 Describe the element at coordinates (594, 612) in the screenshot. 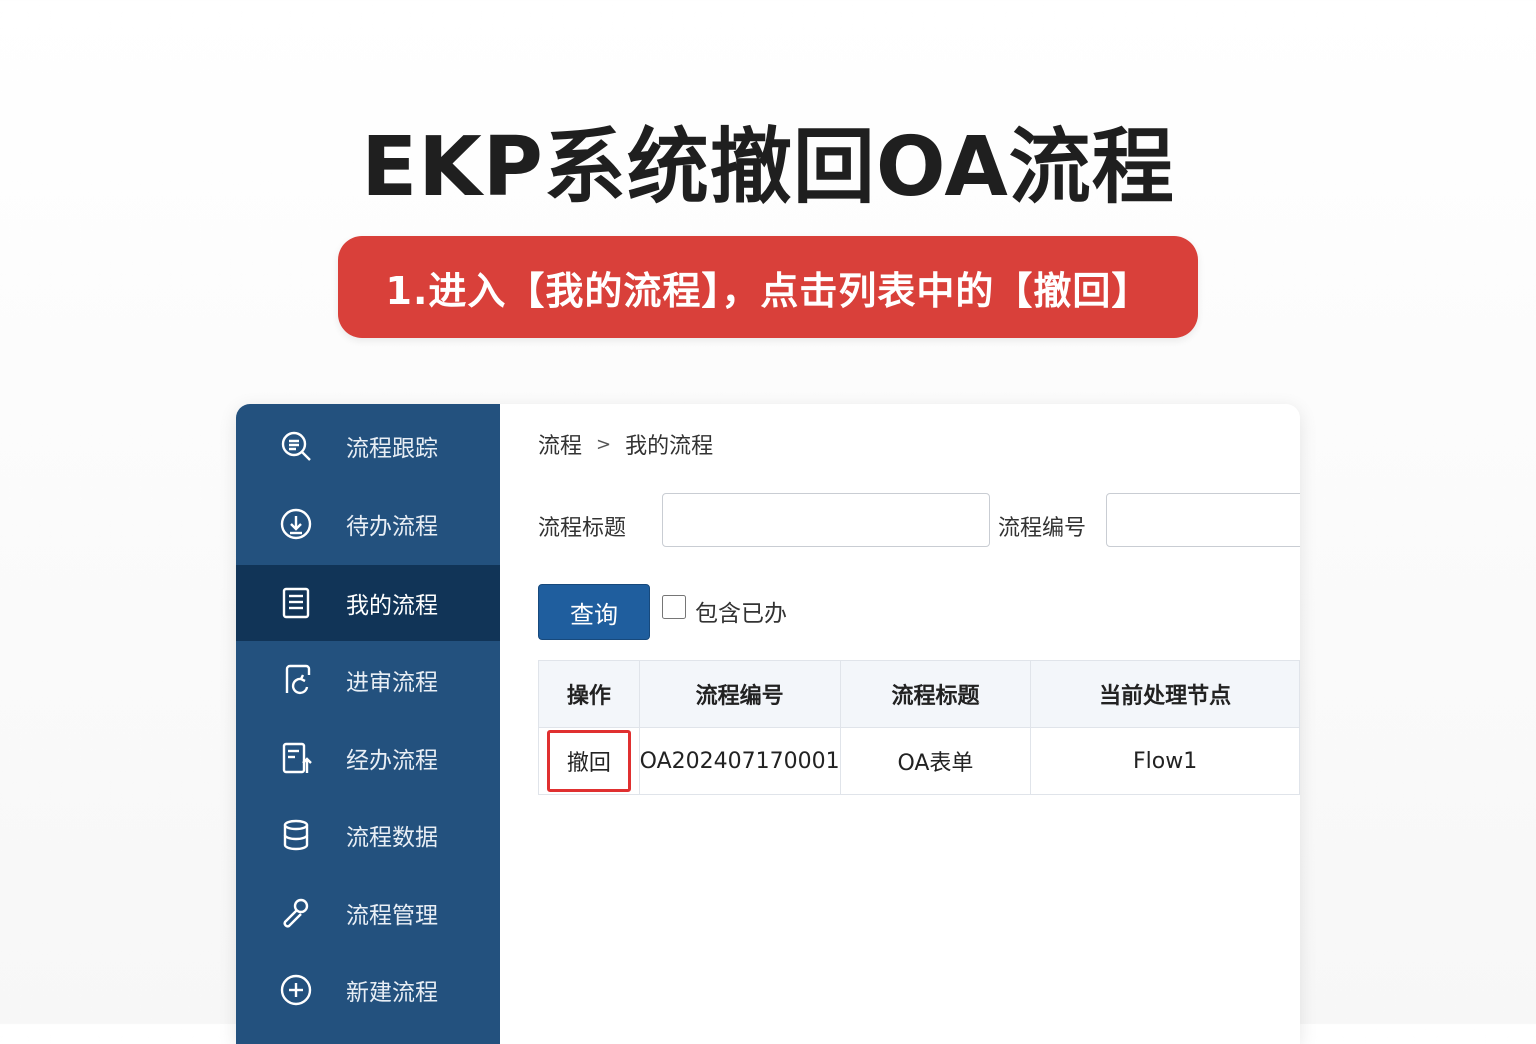

I see `query-button: 查询` at that location.